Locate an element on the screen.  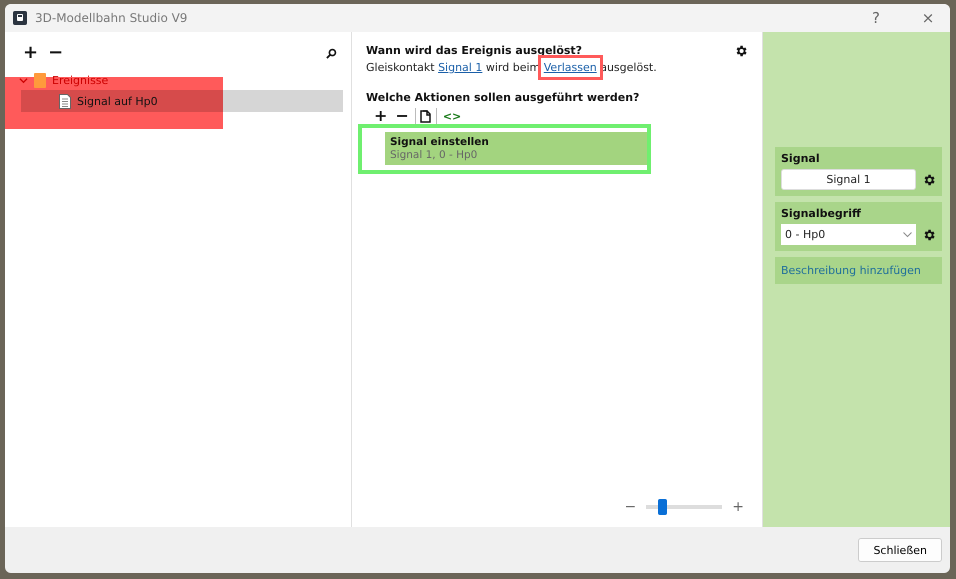
aspect-dropdown: 0 - Hp0 is located at coordinates (848, 234).